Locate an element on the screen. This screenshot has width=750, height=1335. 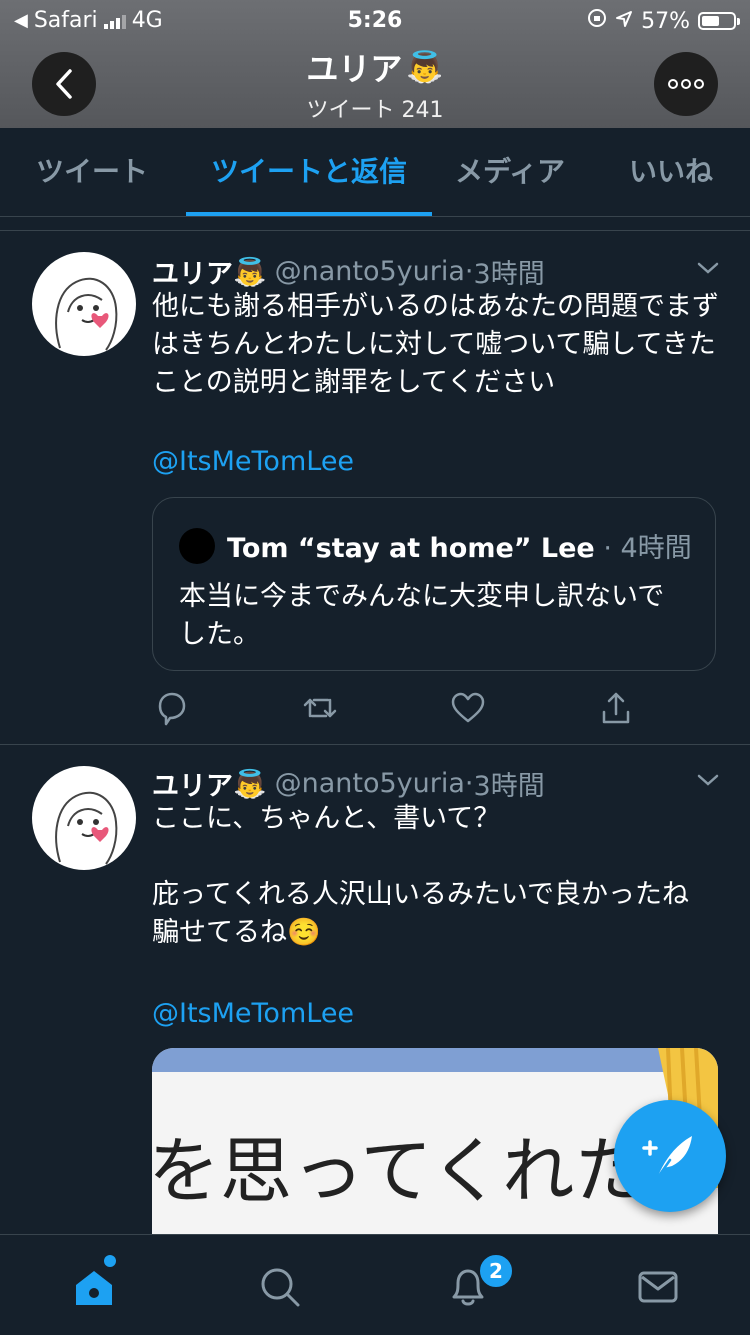
compose-tweet-button is located at coordinates (670, 1156).